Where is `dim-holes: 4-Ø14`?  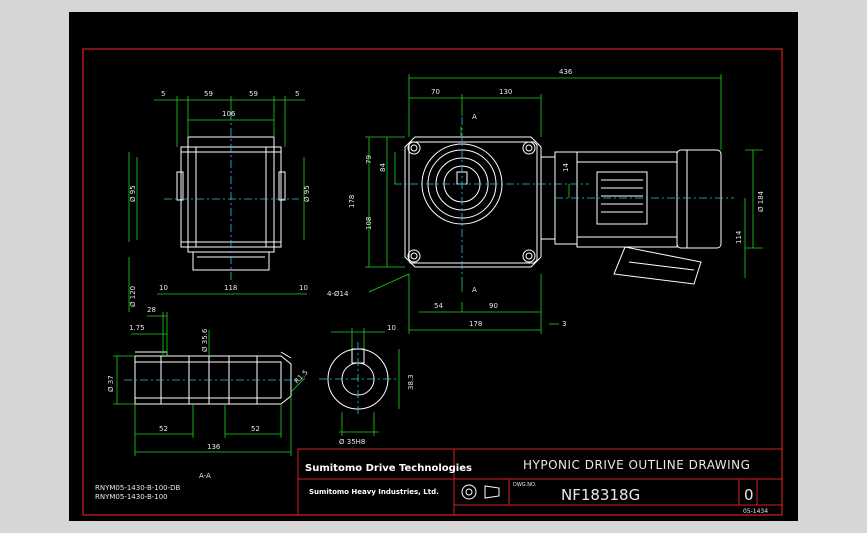 dim-holes: 4-Ø14 is located at coordinates (338, 294).